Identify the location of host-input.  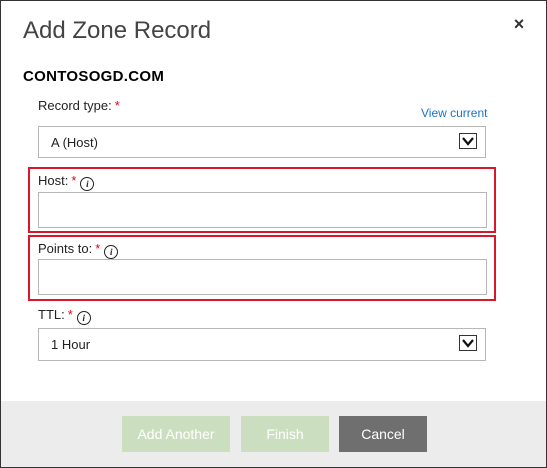
(262, 210).